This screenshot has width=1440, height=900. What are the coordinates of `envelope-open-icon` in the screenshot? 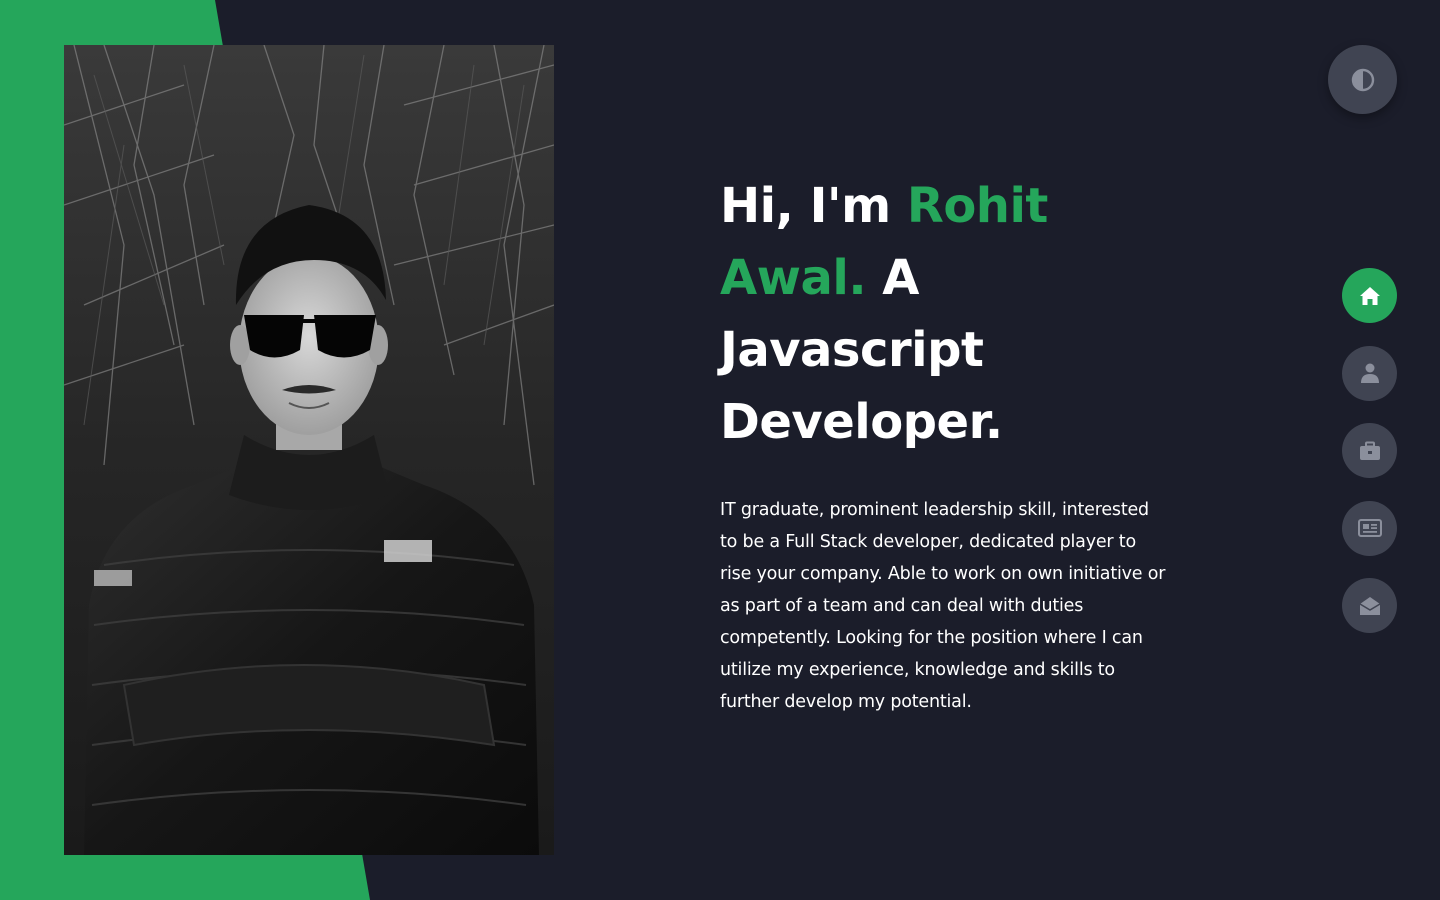 It's located at (1369, 605).